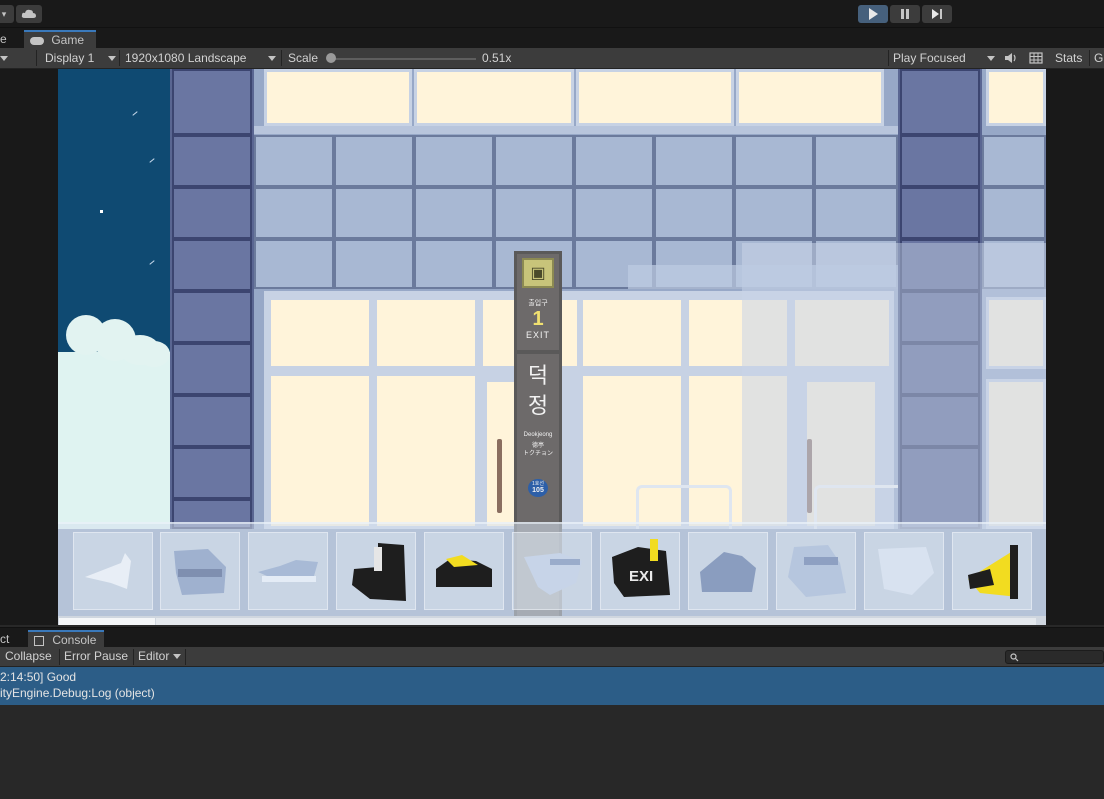 Image resolution: width=1104 pixels, height=799 pixels. Describe the element at coordinates (107, 621) in the screenshot. I see `inventory-scrollbar-thumb` at that location.